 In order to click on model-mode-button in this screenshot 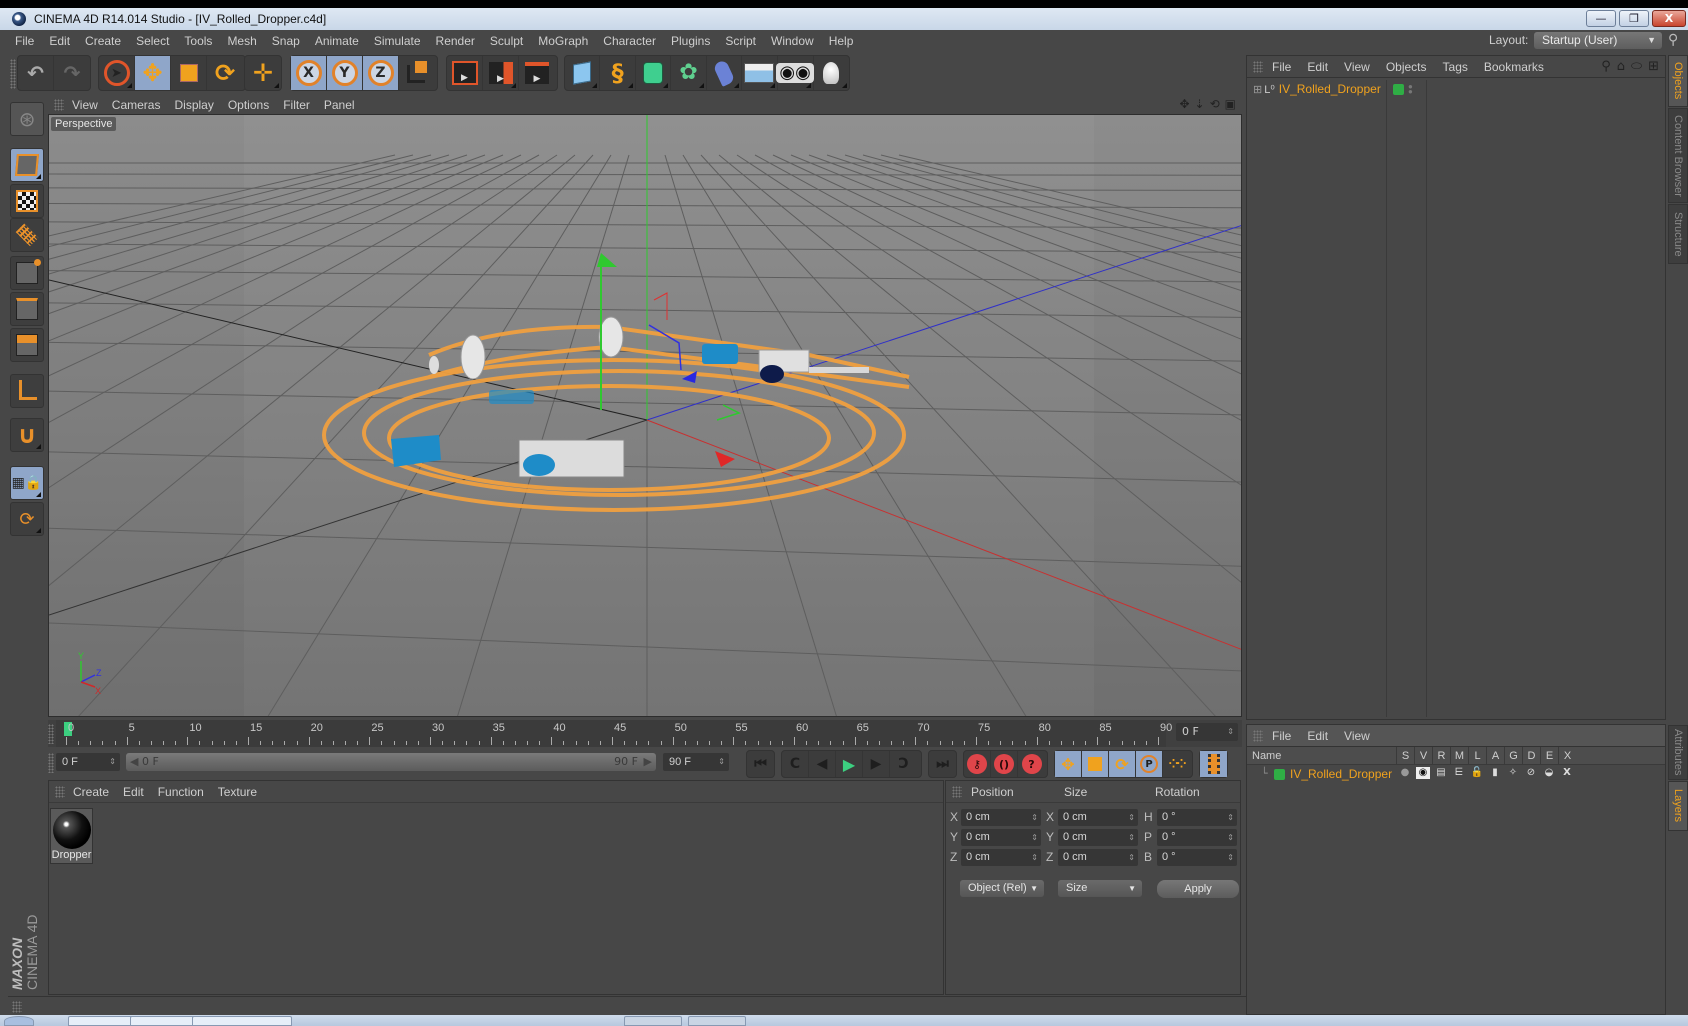, I will do `click(27, 165)`.